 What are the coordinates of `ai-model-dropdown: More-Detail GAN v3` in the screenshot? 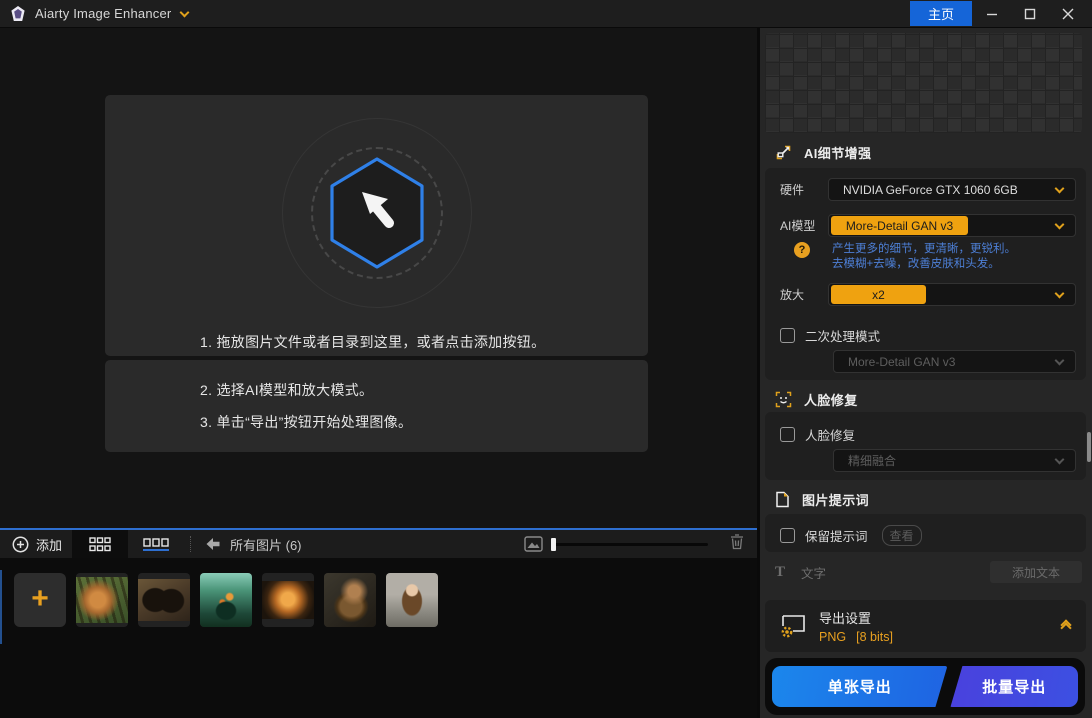 It's located at (952, 225).